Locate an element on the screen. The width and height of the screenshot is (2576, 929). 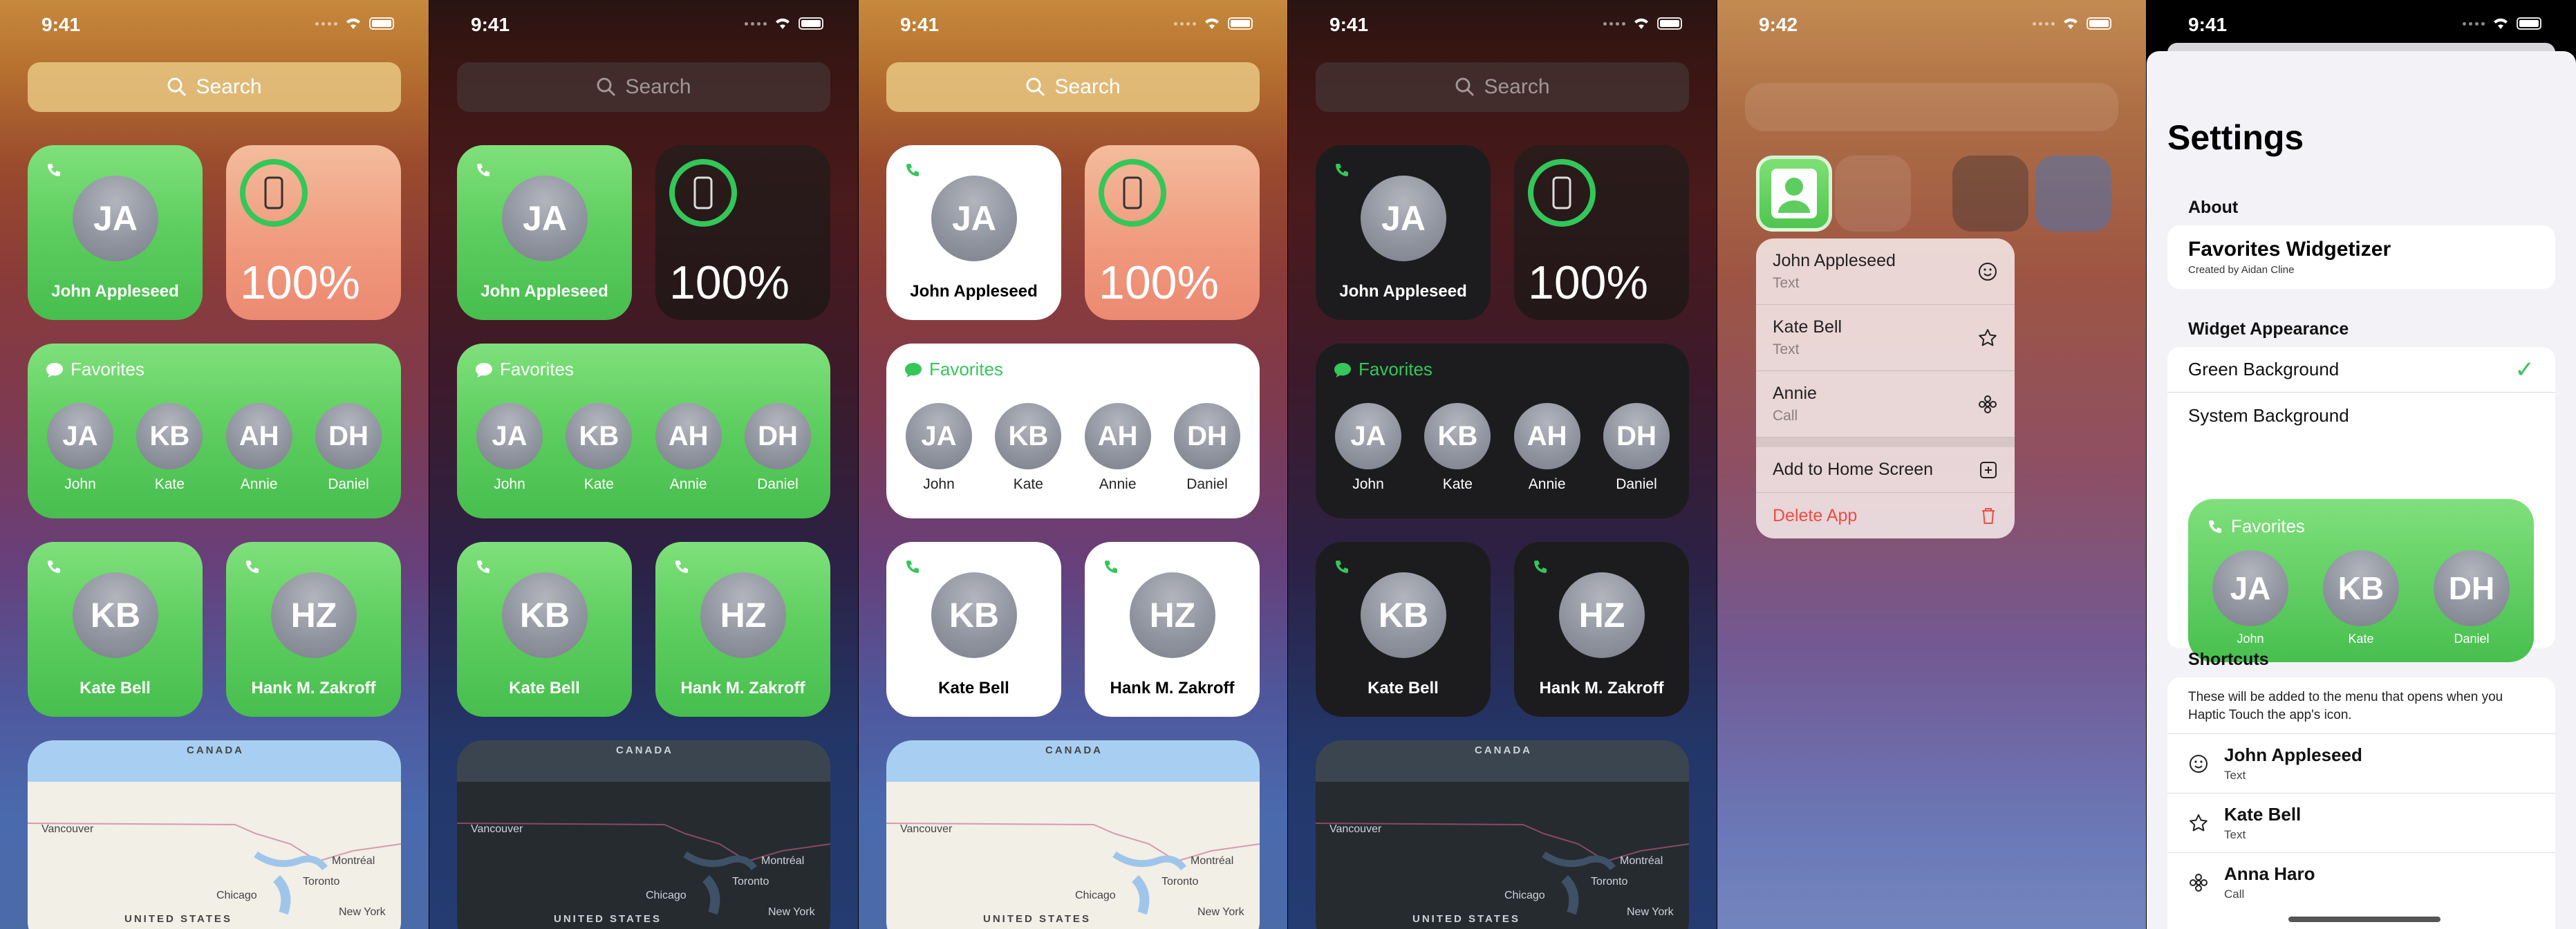
iphone-icon is located at coordinates (273, 193).